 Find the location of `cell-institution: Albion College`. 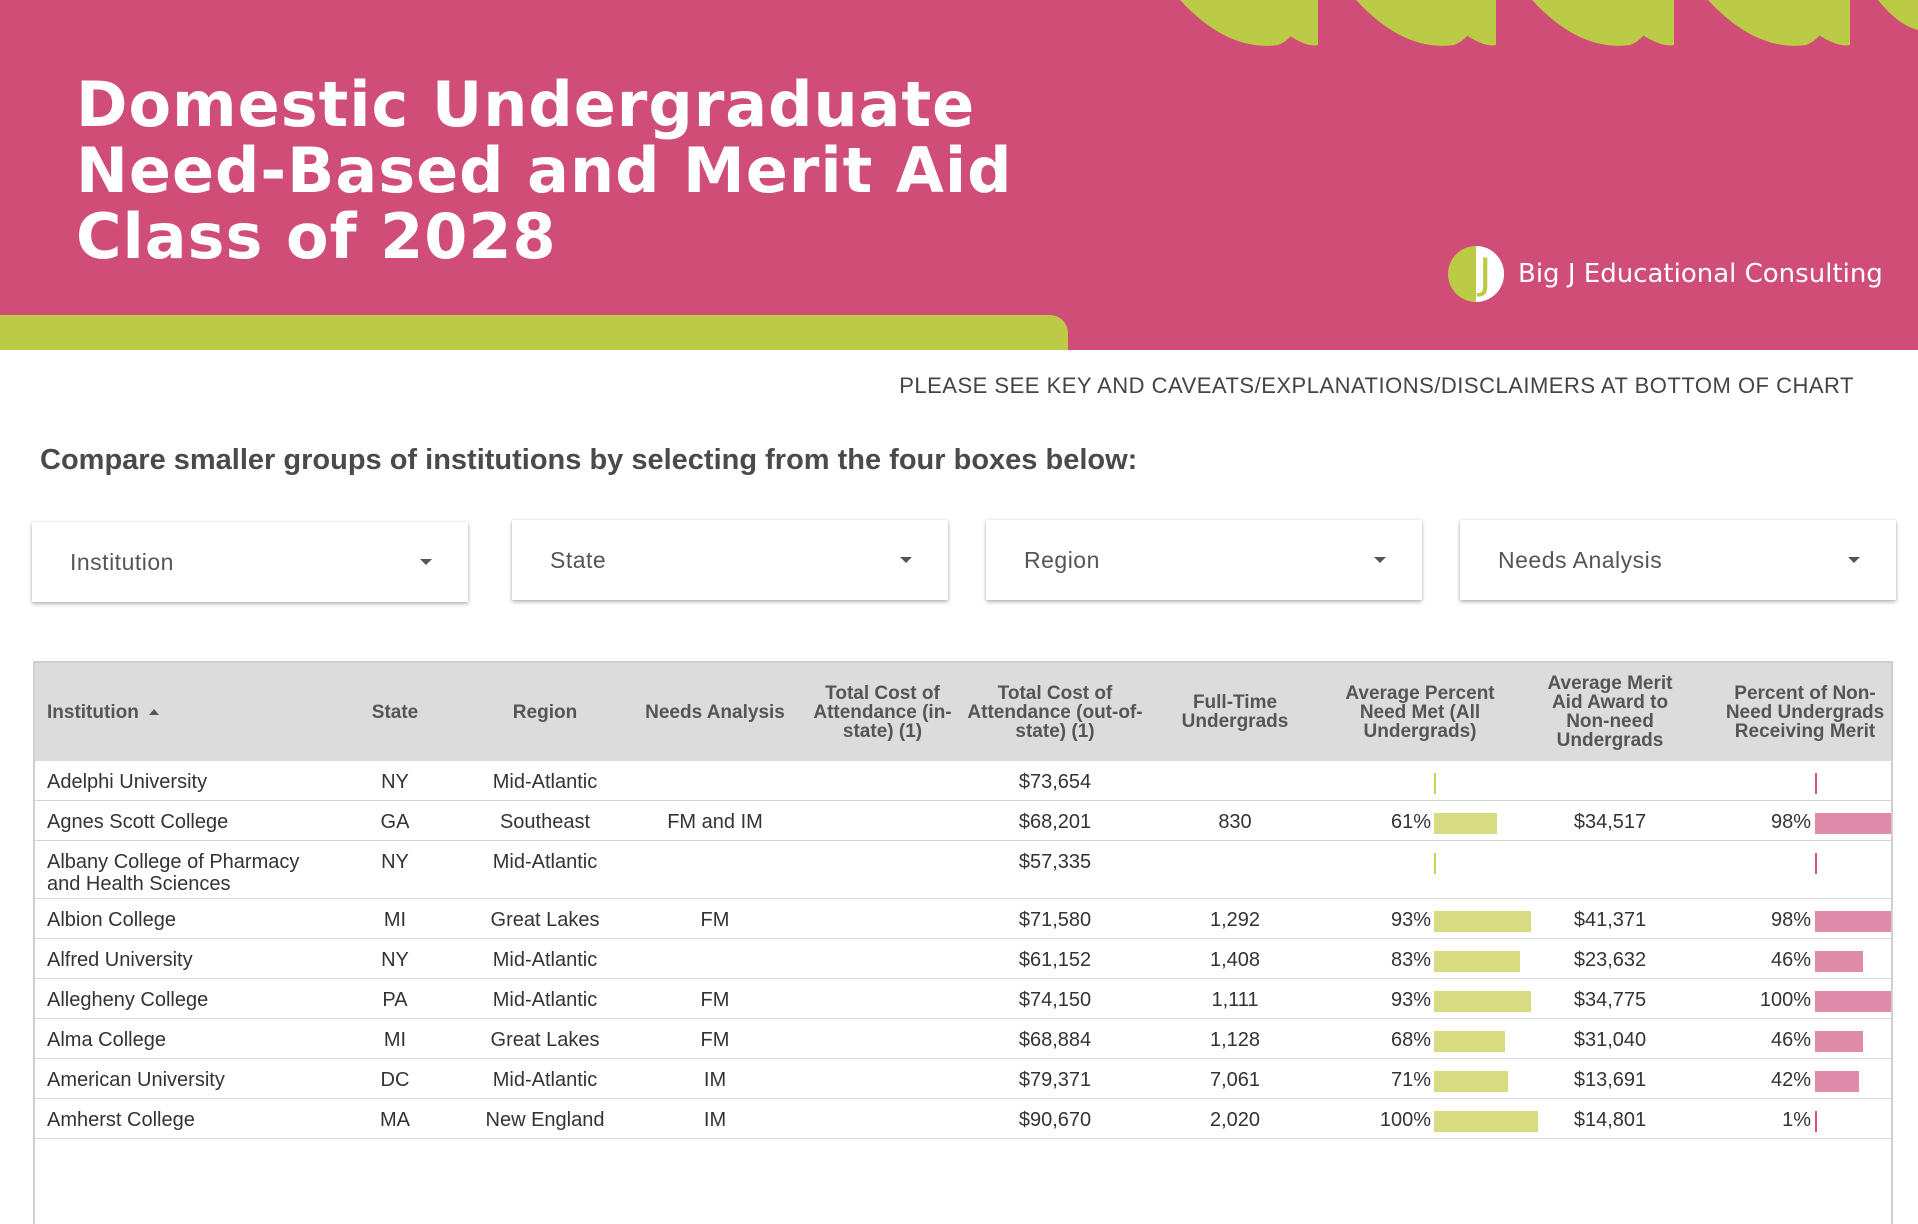

cell-institution: Albion College is located at coordinates (111, 920).